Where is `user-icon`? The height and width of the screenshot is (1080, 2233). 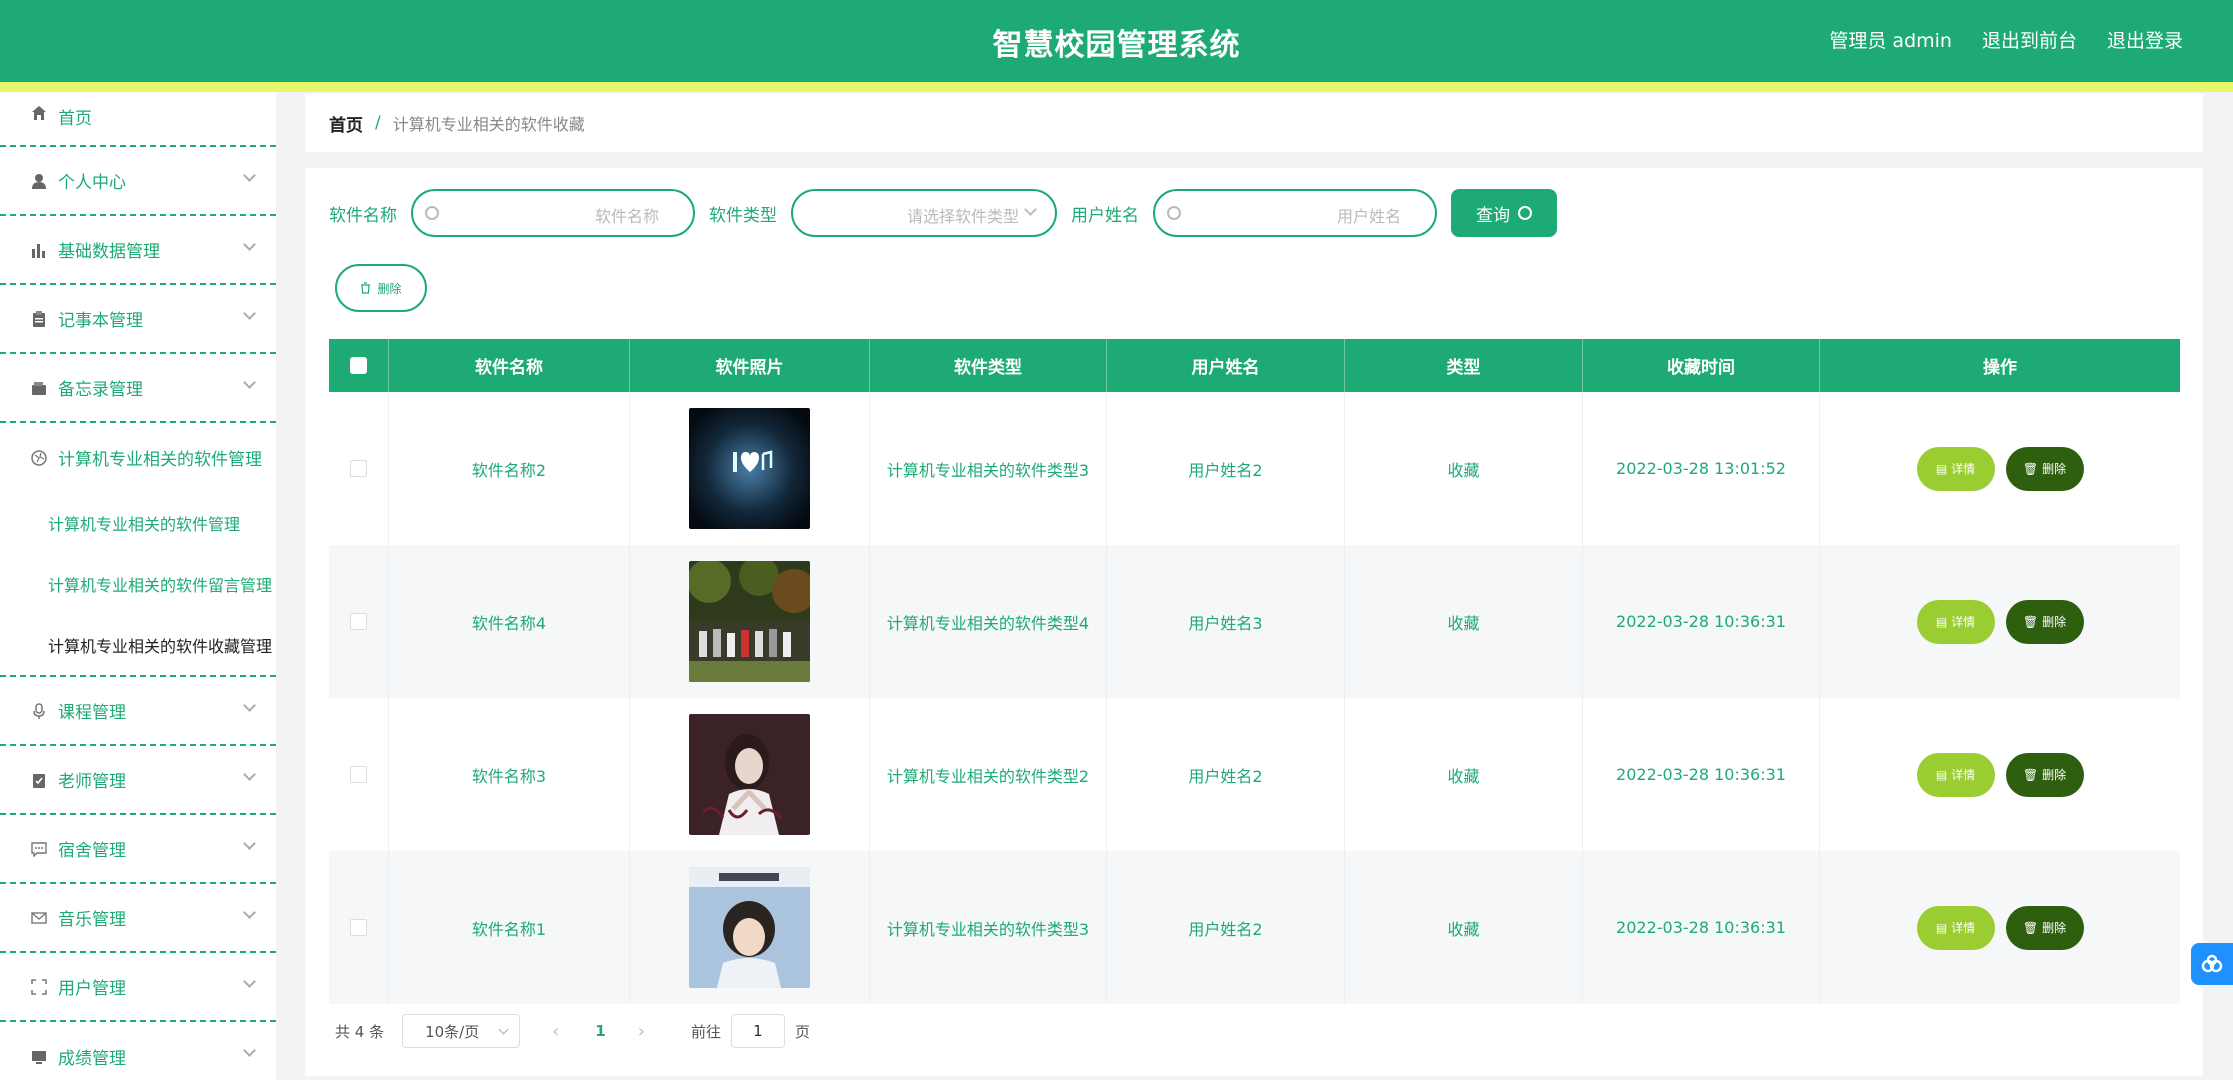 user-icon is located at coordinates (39, 181).